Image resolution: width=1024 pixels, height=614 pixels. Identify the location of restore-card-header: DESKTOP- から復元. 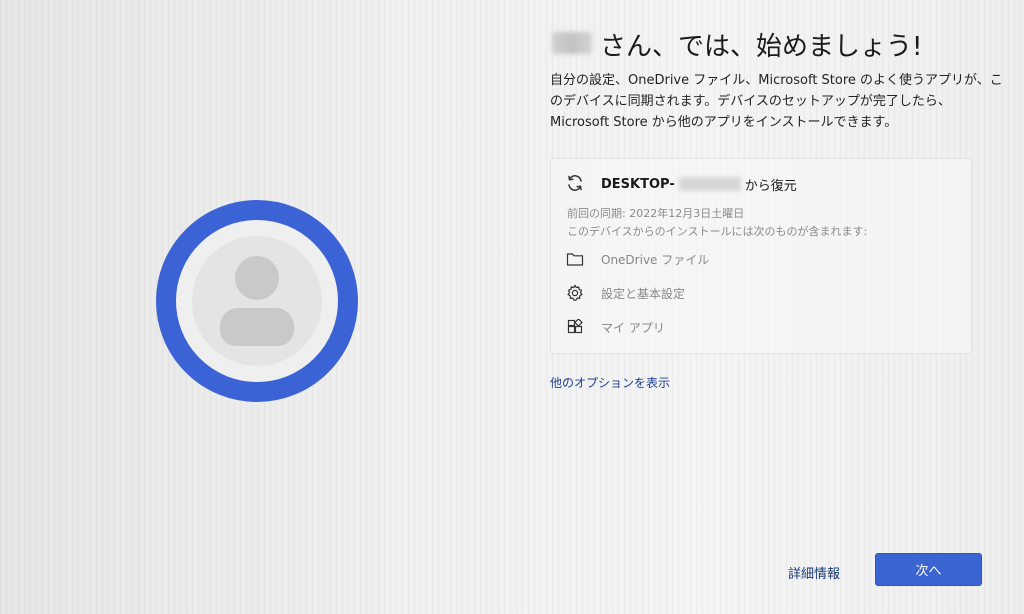
(681, 184).